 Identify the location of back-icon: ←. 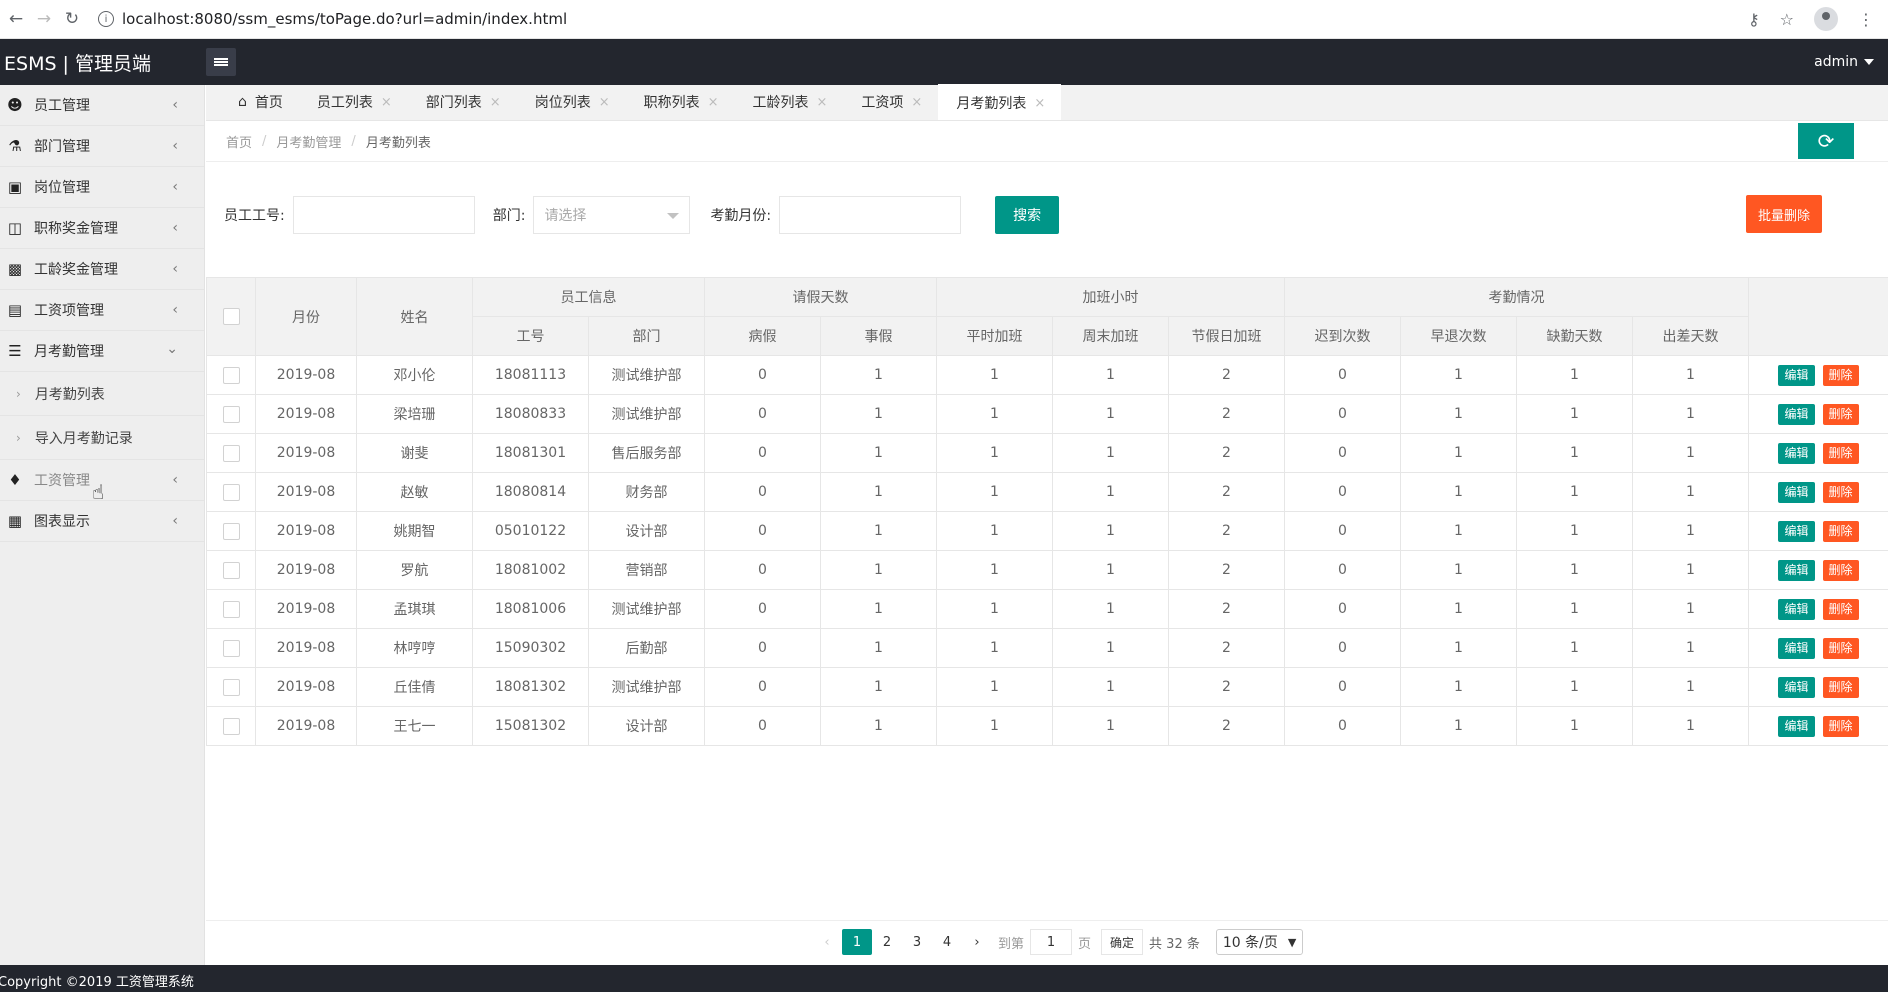
(16, 19).